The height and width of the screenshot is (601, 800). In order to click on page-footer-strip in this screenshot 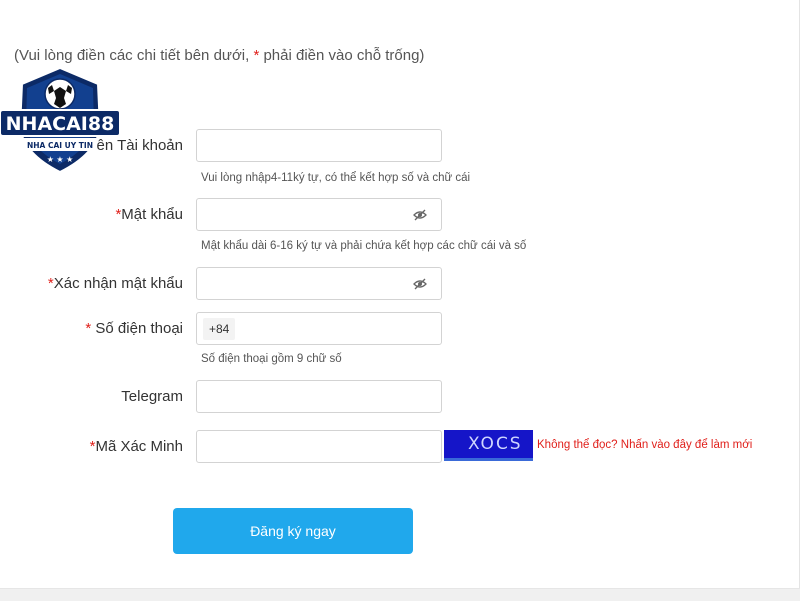, I will do `click(400, 594)`.